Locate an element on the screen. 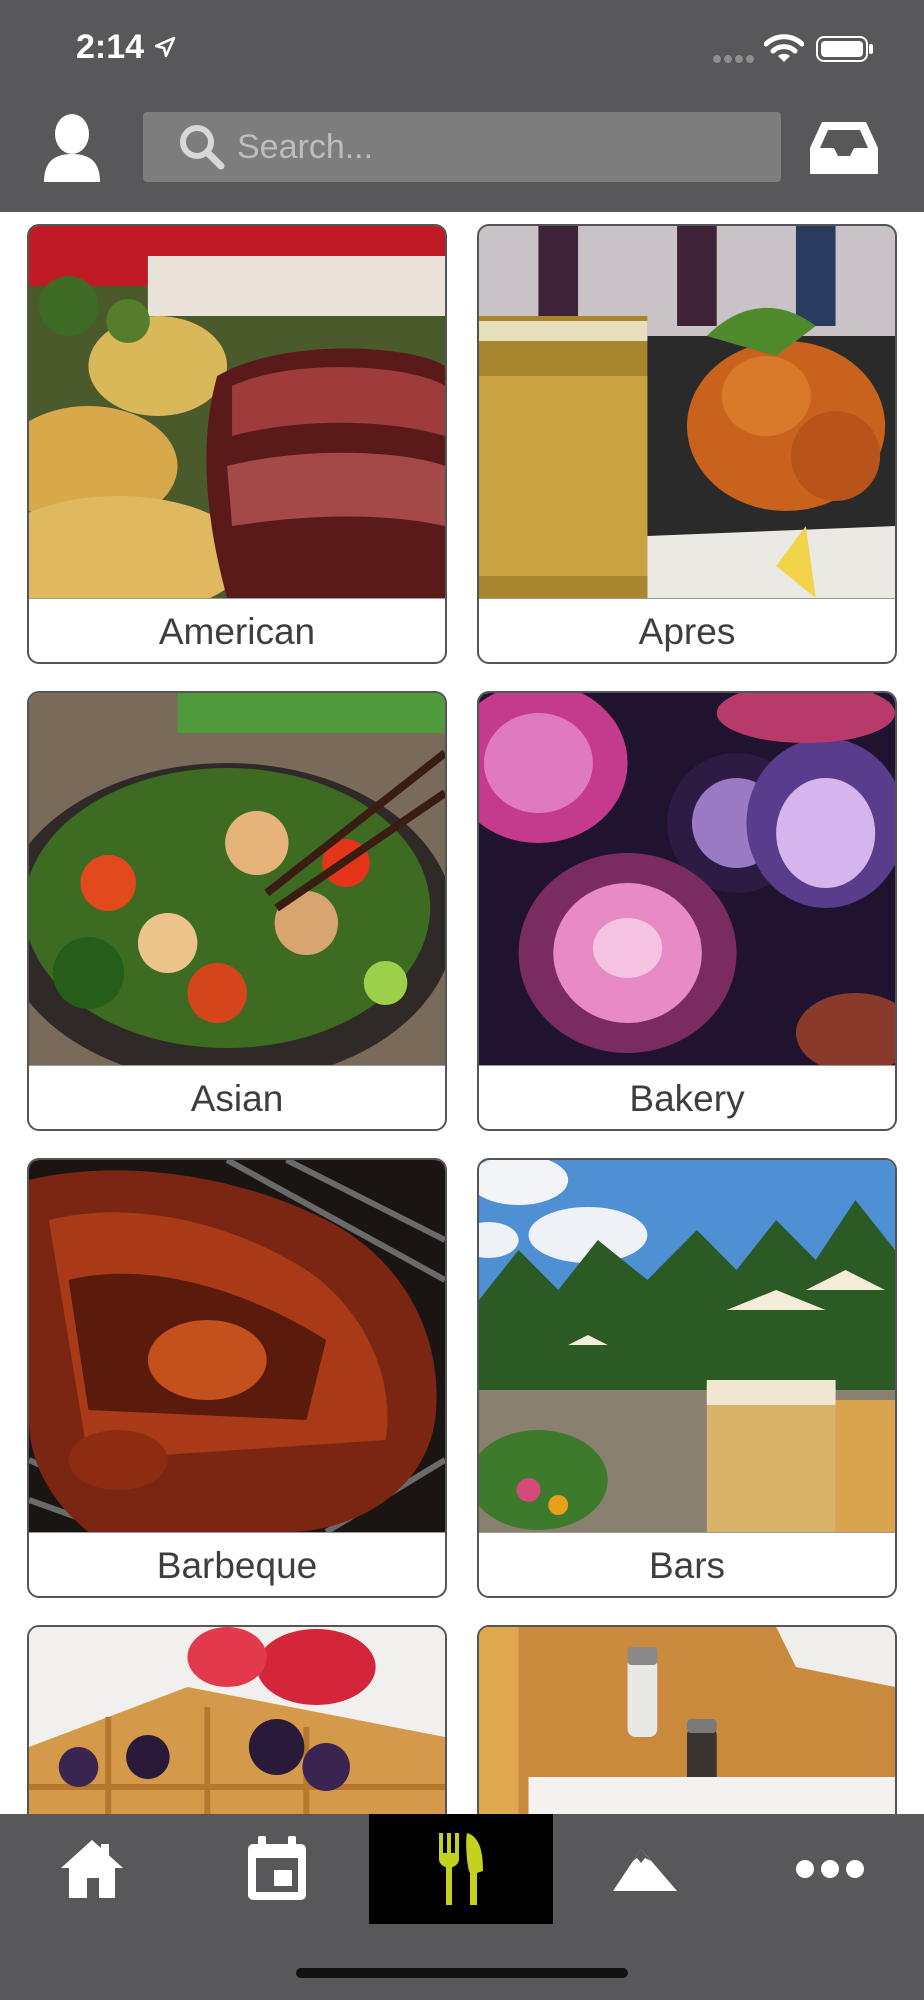 The width and height of the screenshot is (924, 2000). home-icon is located at coordinates (92, 1869).